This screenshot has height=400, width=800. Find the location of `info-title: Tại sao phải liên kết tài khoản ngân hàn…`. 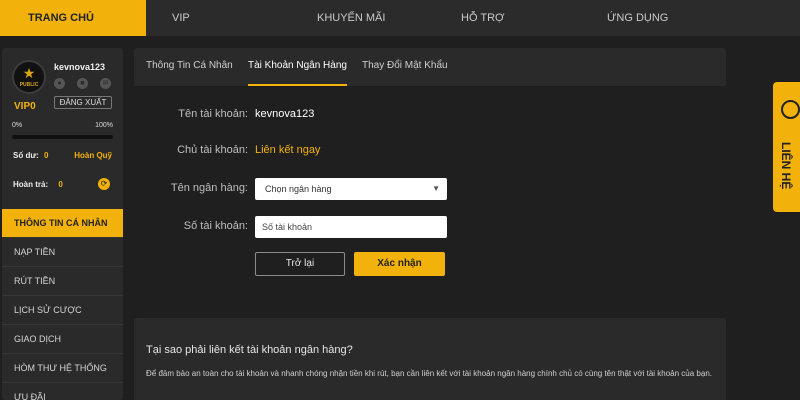

info-title: Tại sao phải liên kết tài khoản ngân hàn… is located at coordinates (249, 350).